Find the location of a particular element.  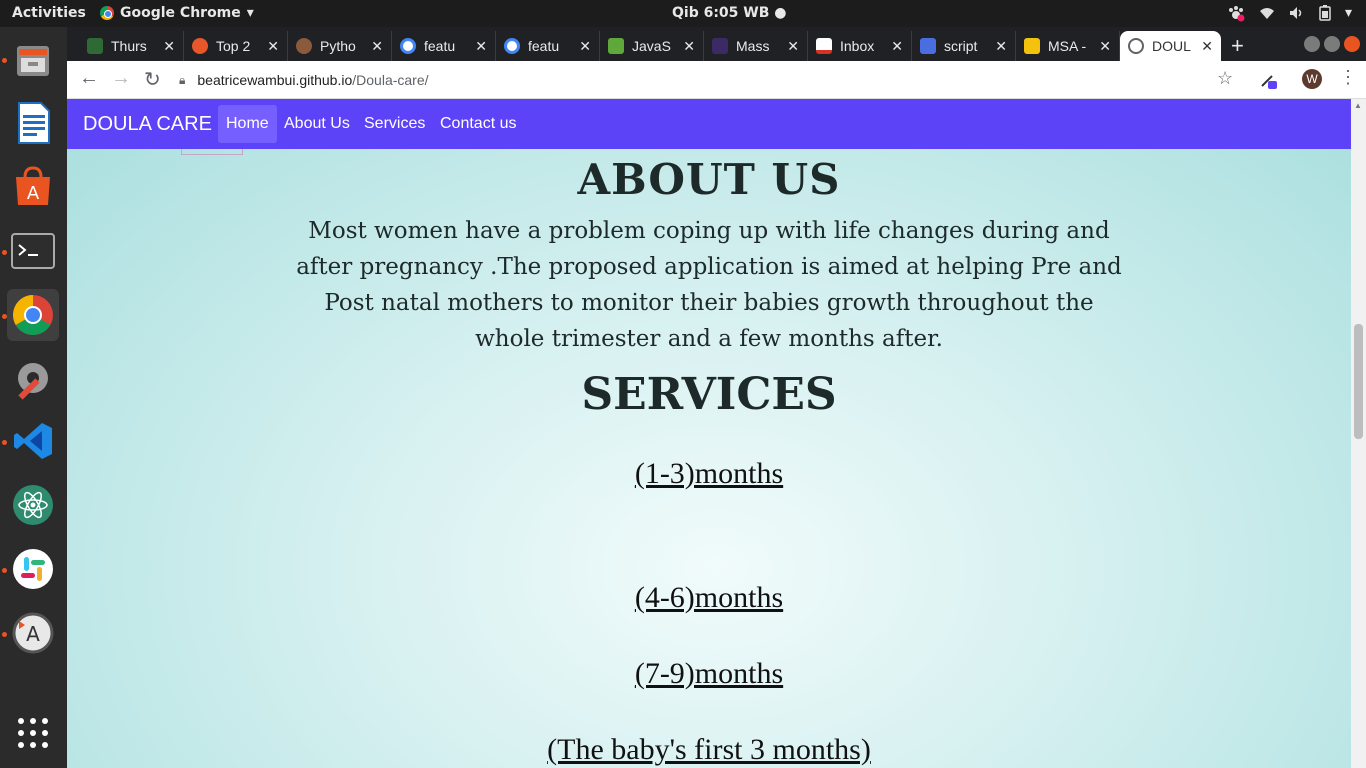

lock-icon: 🔒︎ is located at coordinates (182, 80).